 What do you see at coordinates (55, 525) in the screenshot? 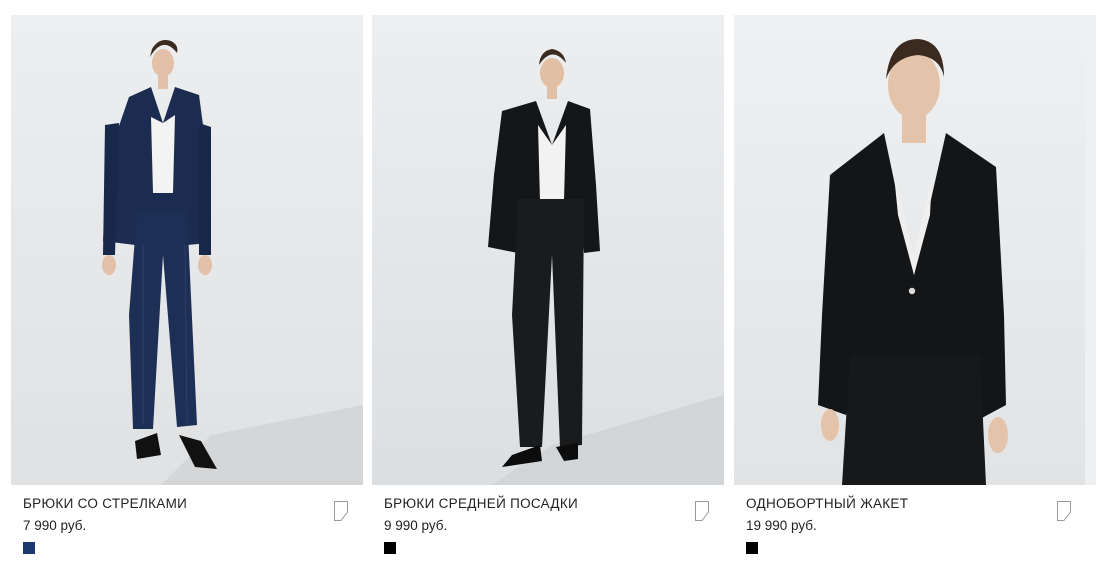
I see `product-price: 7 990 руб.` at bounding box center [55, 525].